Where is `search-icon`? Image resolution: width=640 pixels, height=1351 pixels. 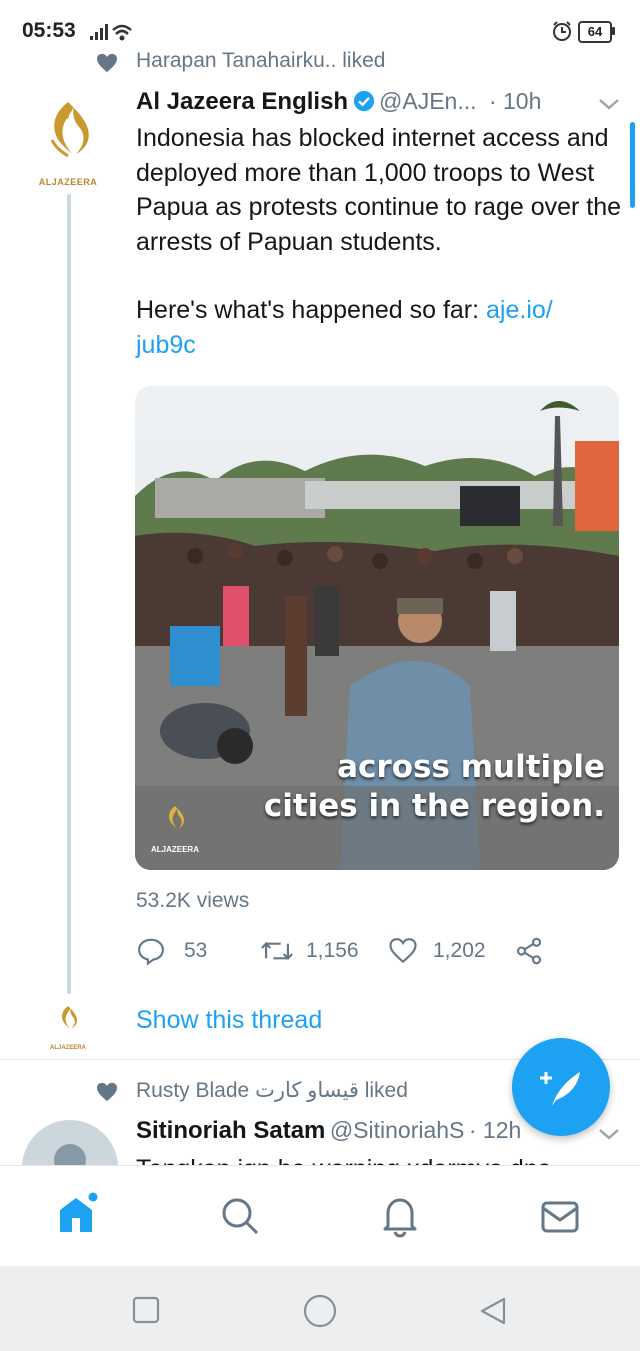
search-icon is located at coordinates (240, 1216).